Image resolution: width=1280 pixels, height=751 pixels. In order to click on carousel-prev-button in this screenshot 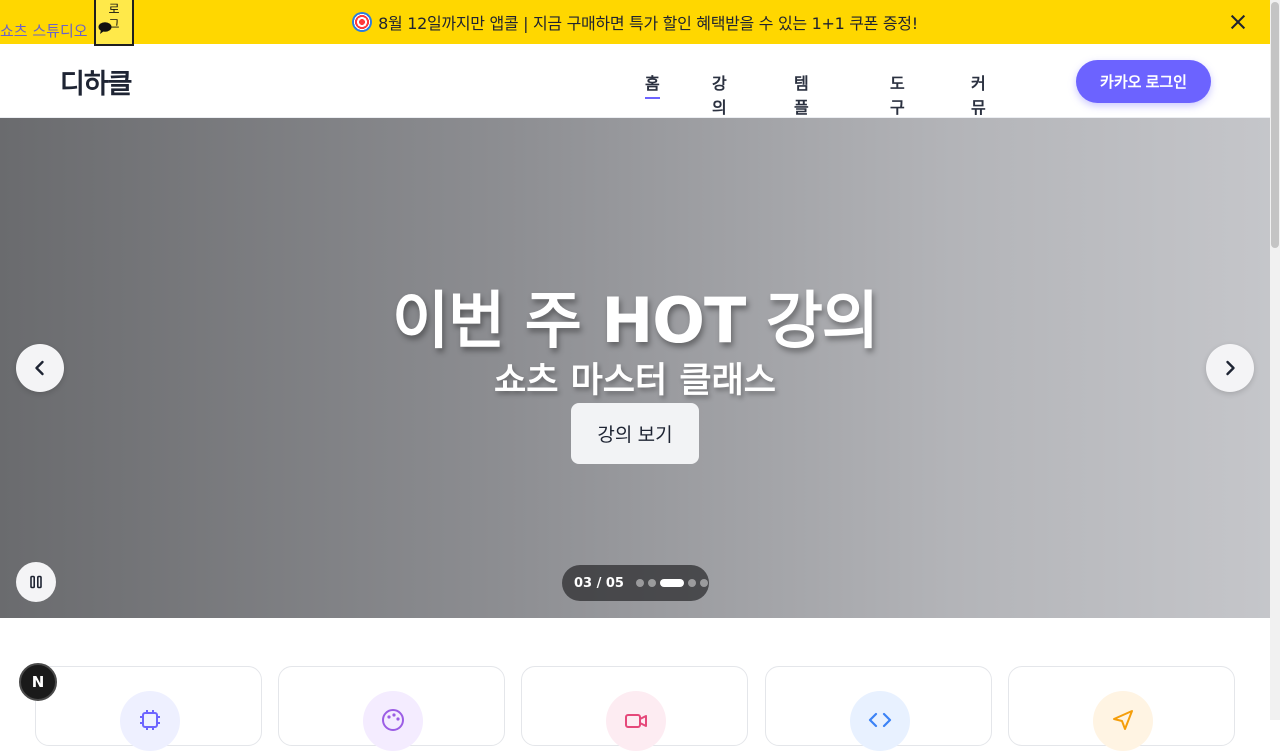, I will do `click(40, 368)`.